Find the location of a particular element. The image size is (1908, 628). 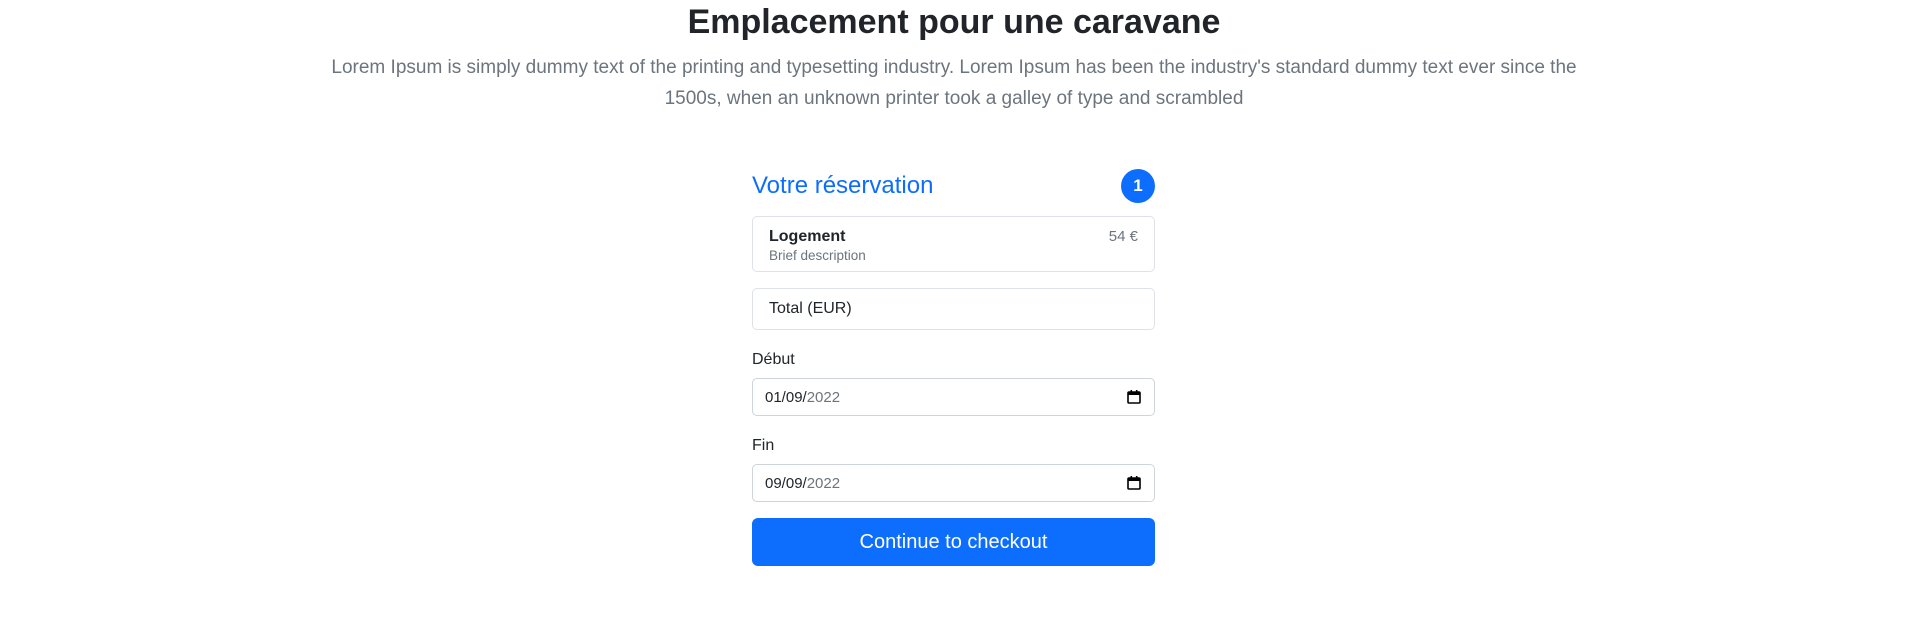

reservation-item: Logement Brief description 54 € is located at coordinates (953, 244).